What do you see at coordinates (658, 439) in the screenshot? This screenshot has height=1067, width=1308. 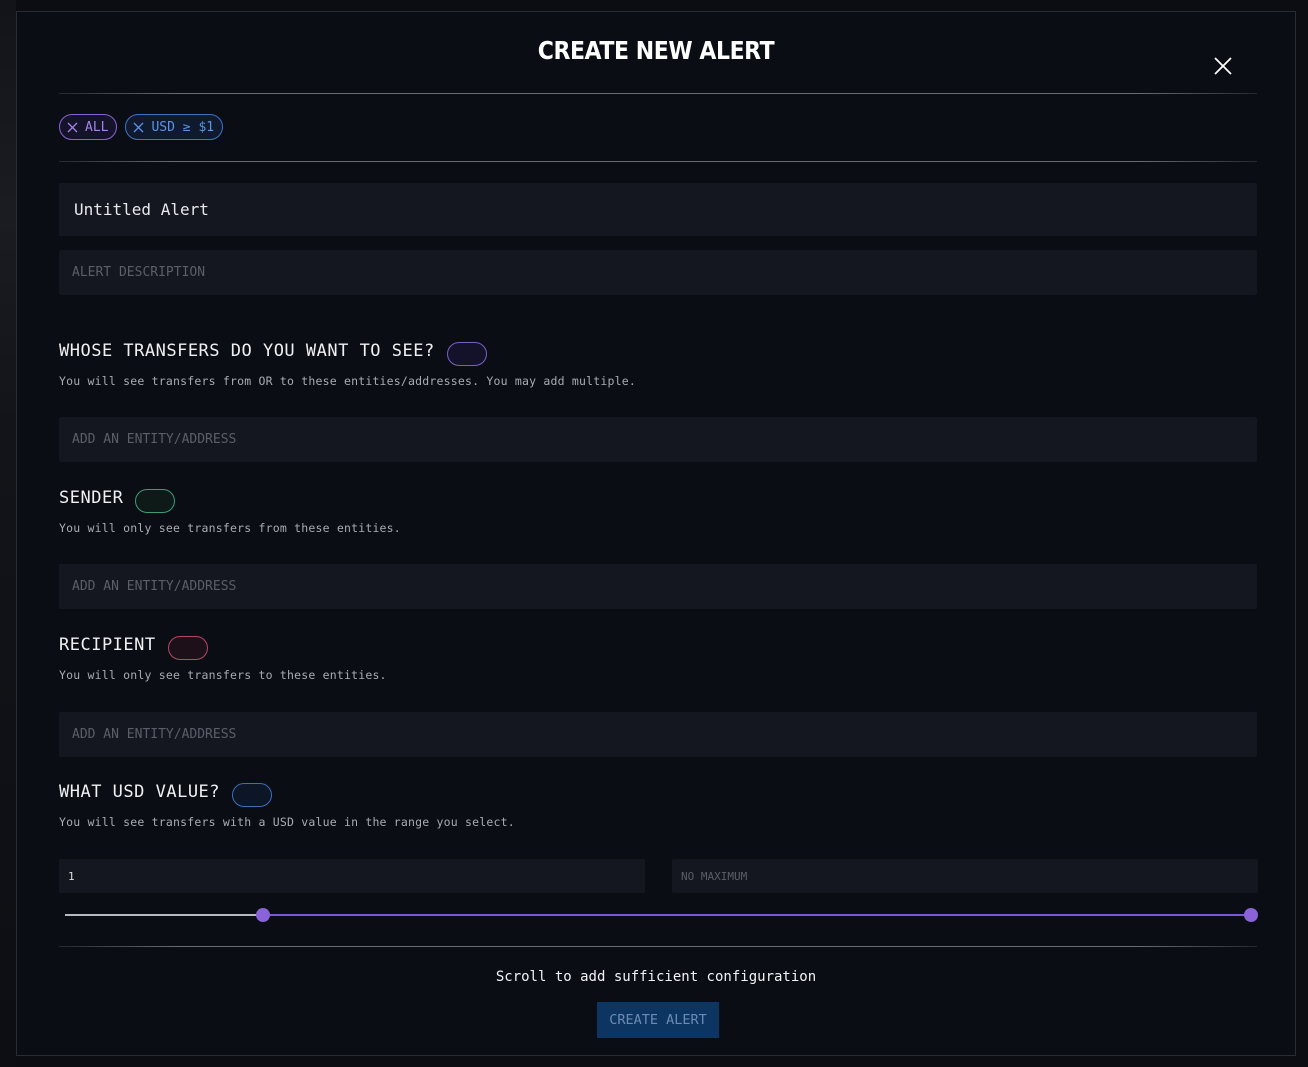 I see `whose-entity-input` at bounding box center [658, 439].